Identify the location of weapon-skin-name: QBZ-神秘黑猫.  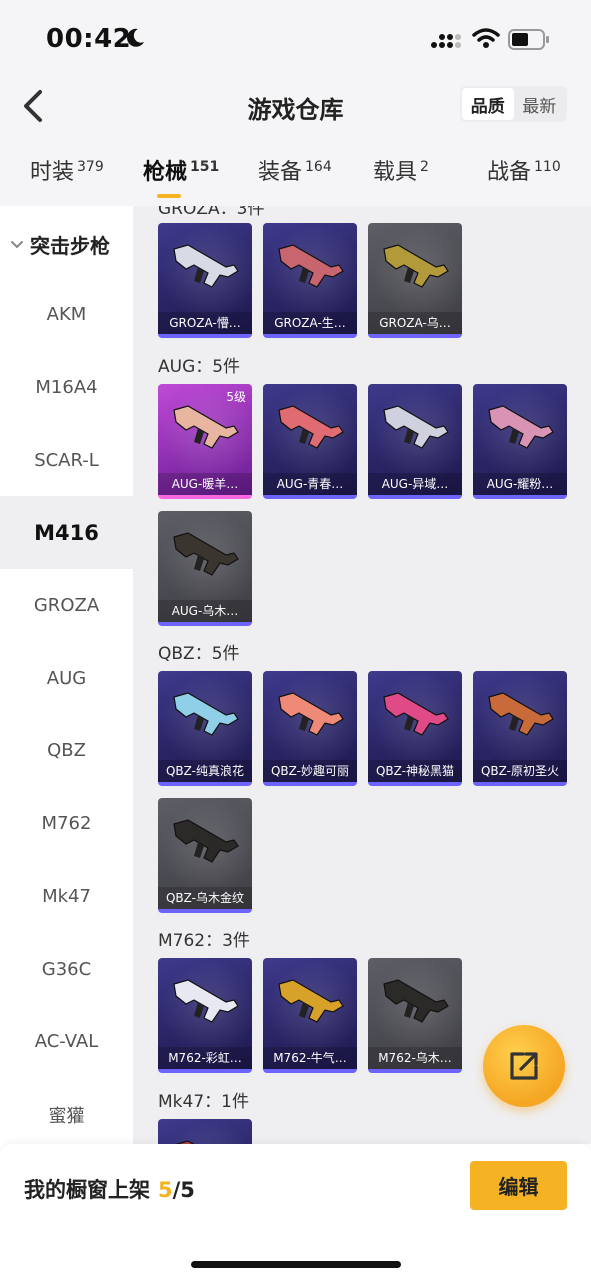
(415, 771).